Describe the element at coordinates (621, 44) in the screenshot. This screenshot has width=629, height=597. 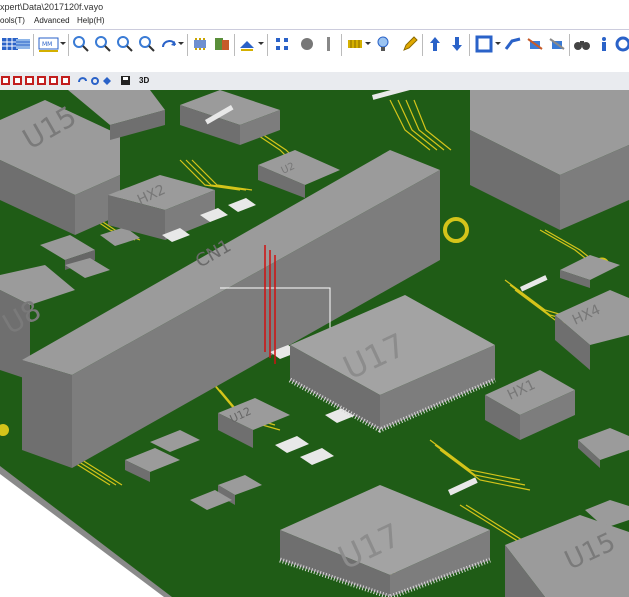
I see `settings-icon` at that location.